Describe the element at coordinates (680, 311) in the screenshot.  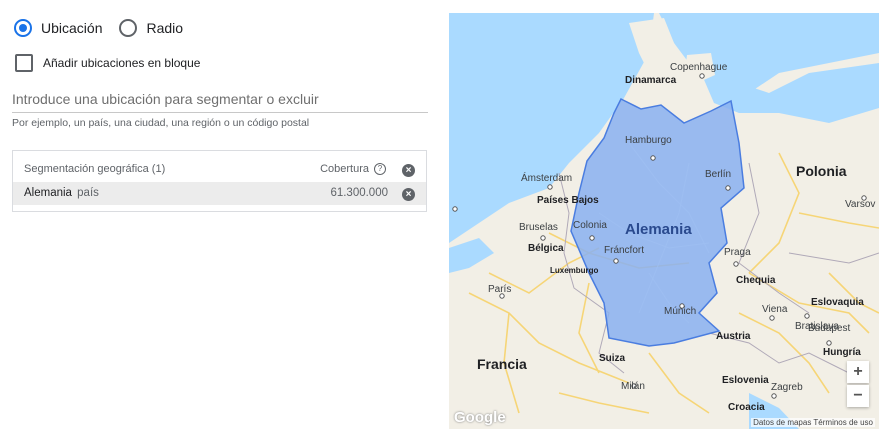
I see `map-label-munich: Múnich` at that location.